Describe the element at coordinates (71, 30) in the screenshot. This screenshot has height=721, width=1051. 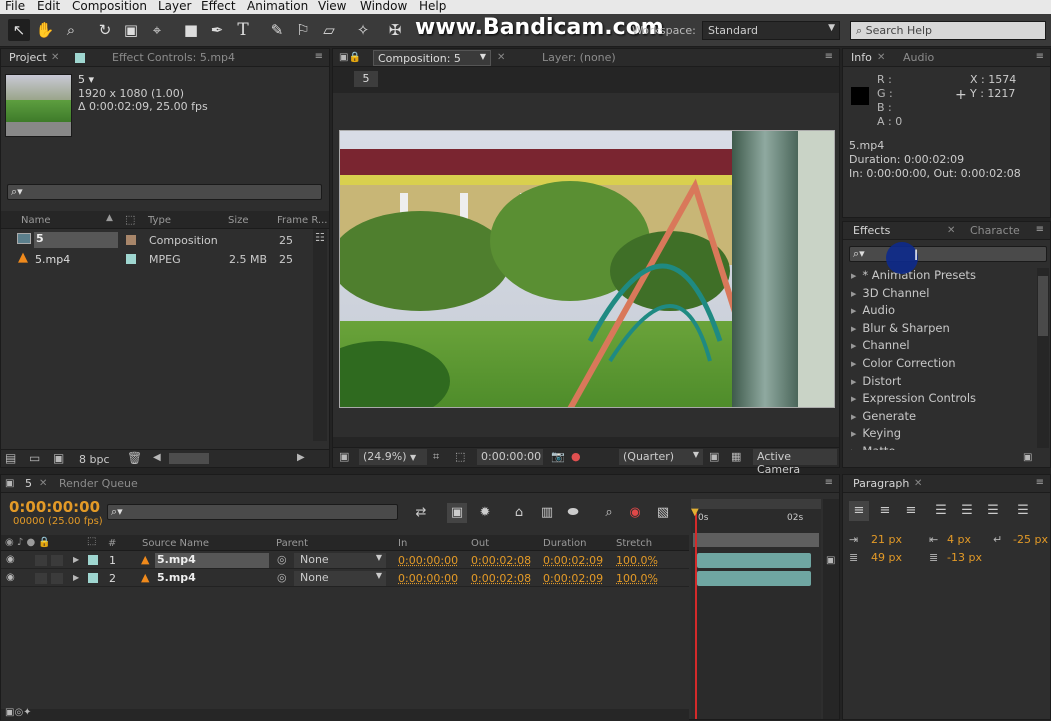
I see `zoom-tool-icon: ⌕` at that location.